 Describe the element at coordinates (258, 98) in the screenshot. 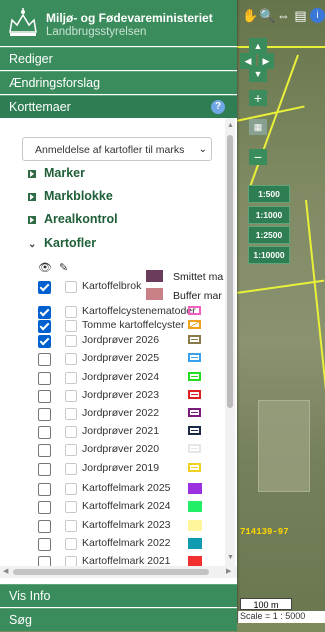

I see `zoom-in-button: +` at that location.